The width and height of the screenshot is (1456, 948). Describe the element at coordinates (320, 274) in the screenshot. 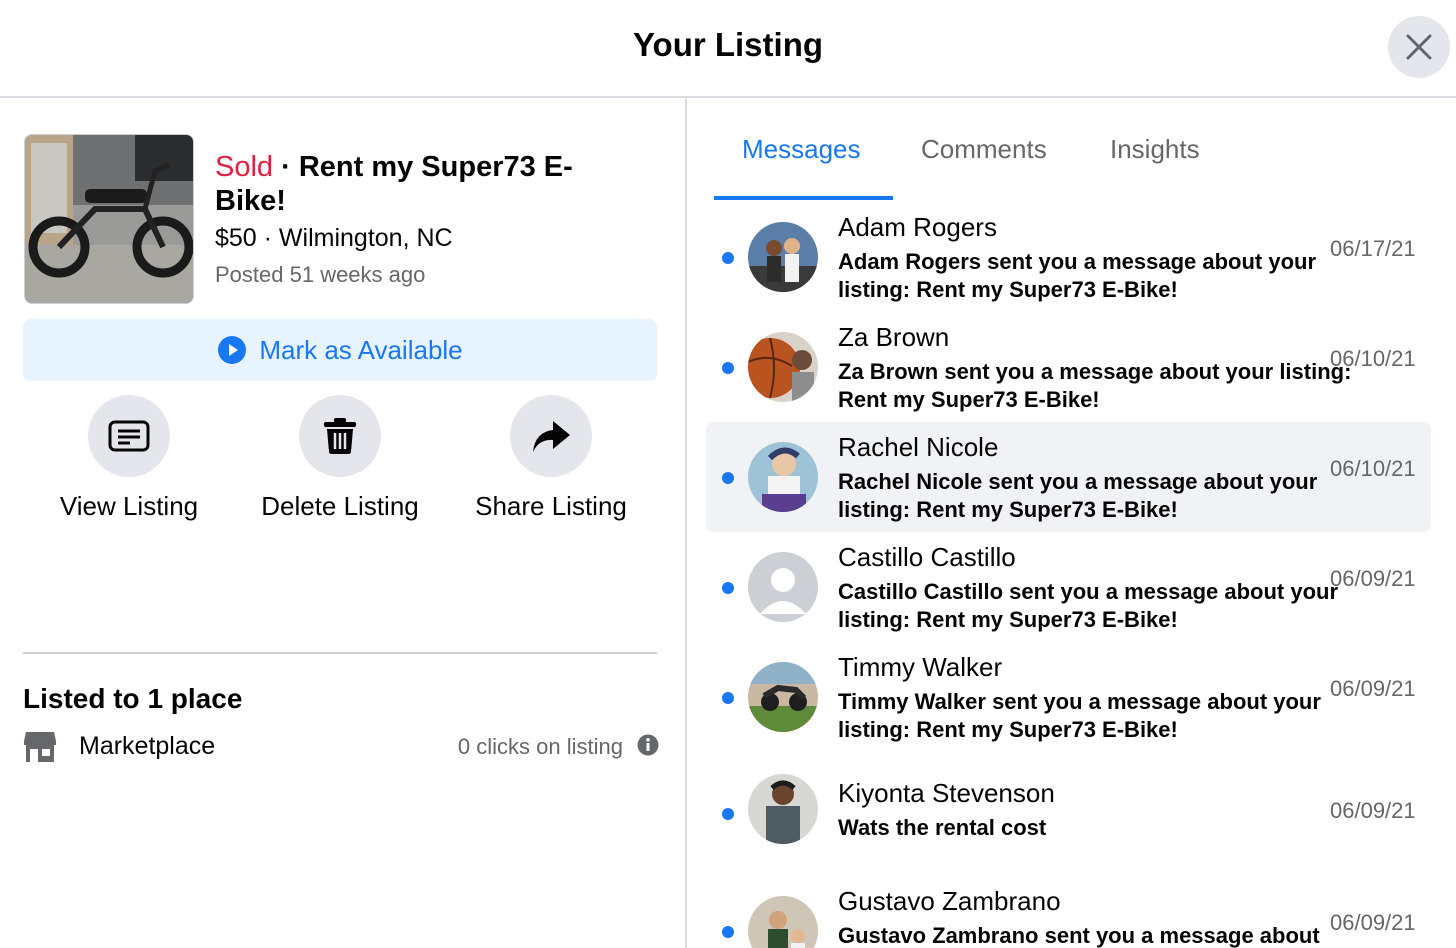

I see `posted-time: Posted 51 weeks ago` at that location.